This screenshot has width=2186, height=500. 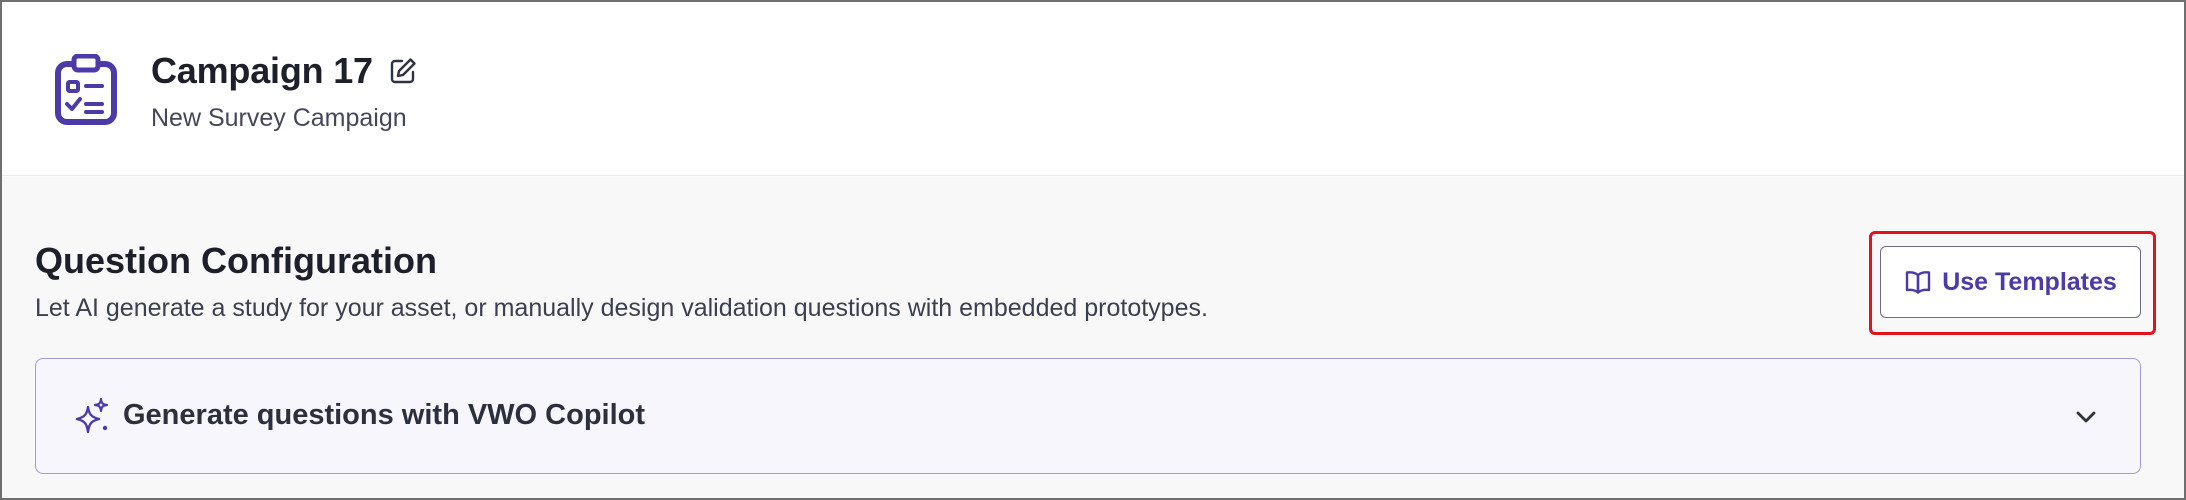 I want to click on sparkle-icon, so click(x=92, y=415).